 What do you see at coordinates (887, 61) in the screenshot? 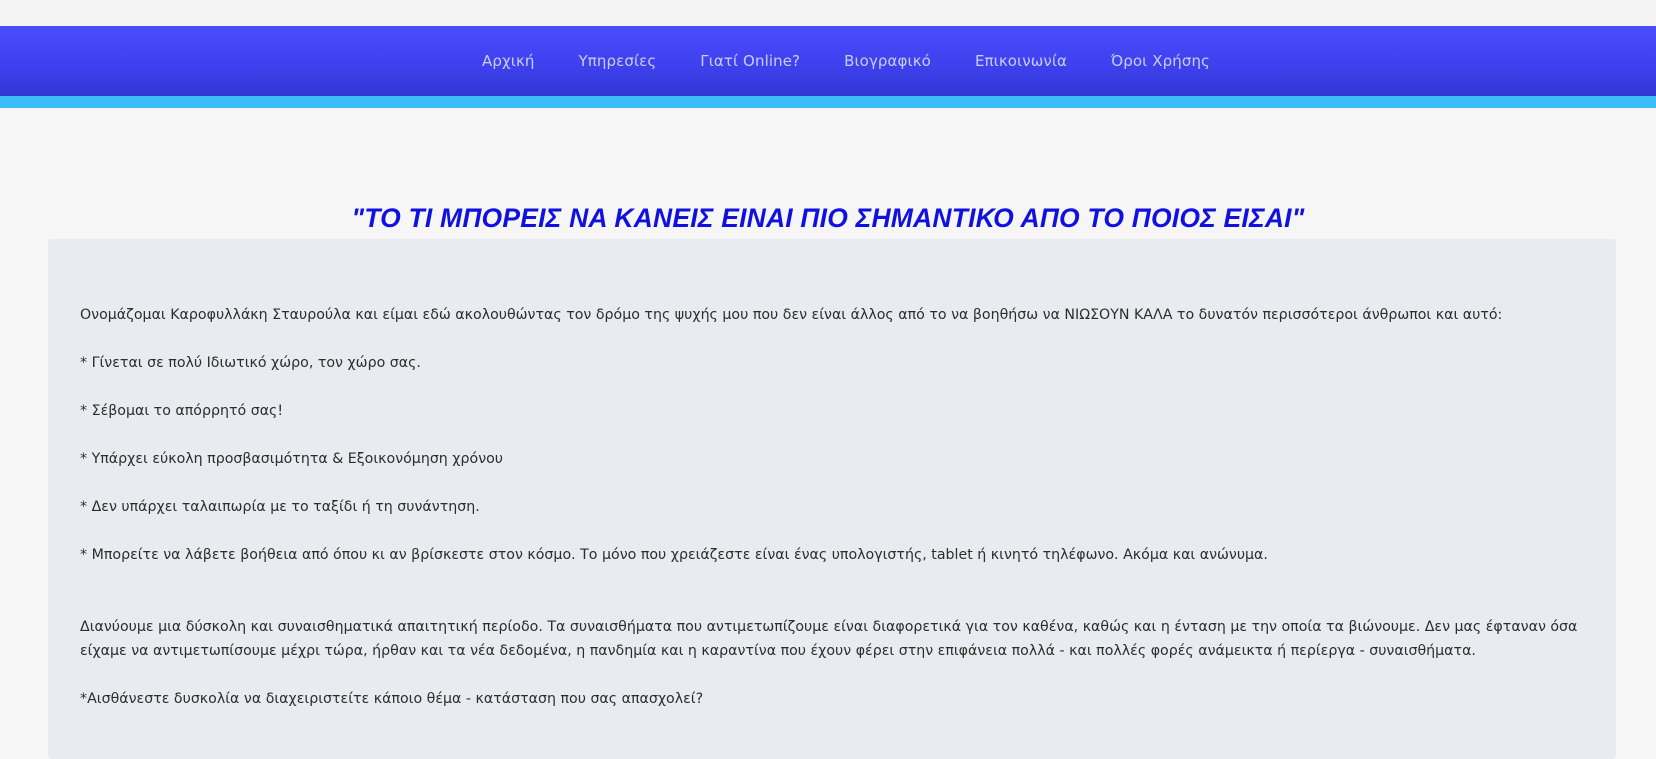
I see `nav-item-cv: Βιογραφικό` at bounding box center [887, 61].